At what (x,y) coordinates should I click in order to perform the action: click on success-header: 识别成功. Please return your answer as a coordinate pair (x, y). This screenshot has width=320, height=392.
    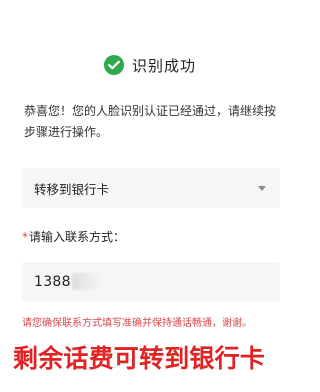
    Looking at the image, I should click on (150, 65).